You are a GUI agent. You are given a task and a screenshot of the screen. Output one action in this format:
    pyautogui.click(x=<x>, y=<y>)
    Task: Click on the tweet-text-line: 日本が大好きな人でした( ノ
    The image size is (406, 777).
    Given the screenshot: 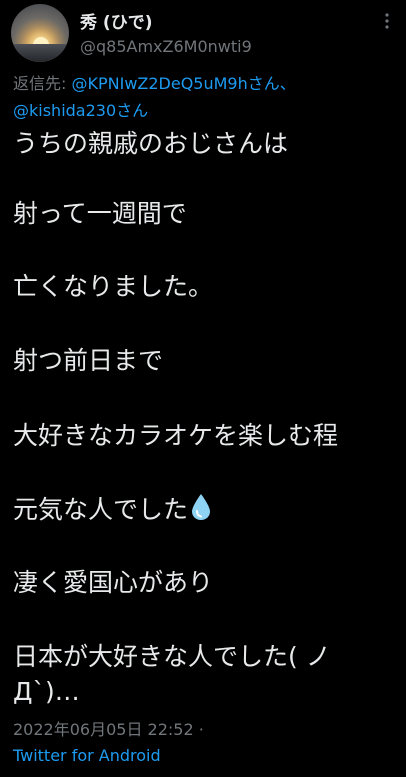 What is the action you would take?
    pyautogui.click(x=172, y=656)
    